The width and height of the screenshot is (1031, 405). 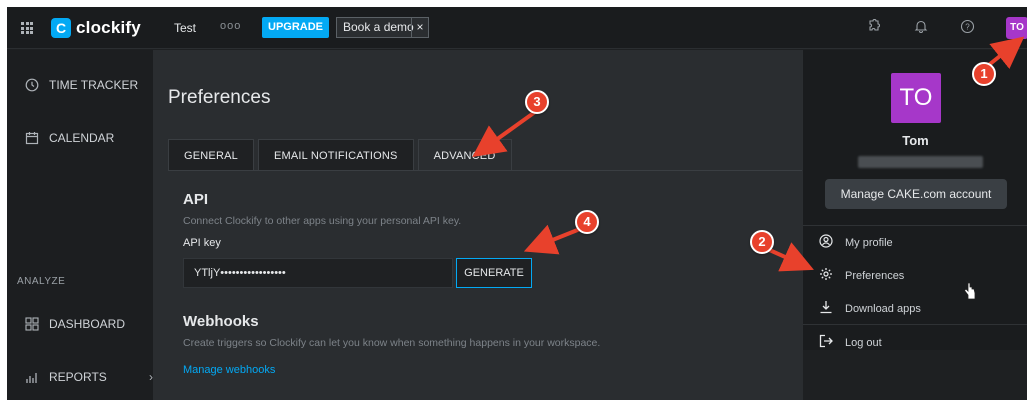 What do you see at coordinates (984, 74) in the screenshot?
I see `step-badge-1: 1` at bounding box center [984, 74].